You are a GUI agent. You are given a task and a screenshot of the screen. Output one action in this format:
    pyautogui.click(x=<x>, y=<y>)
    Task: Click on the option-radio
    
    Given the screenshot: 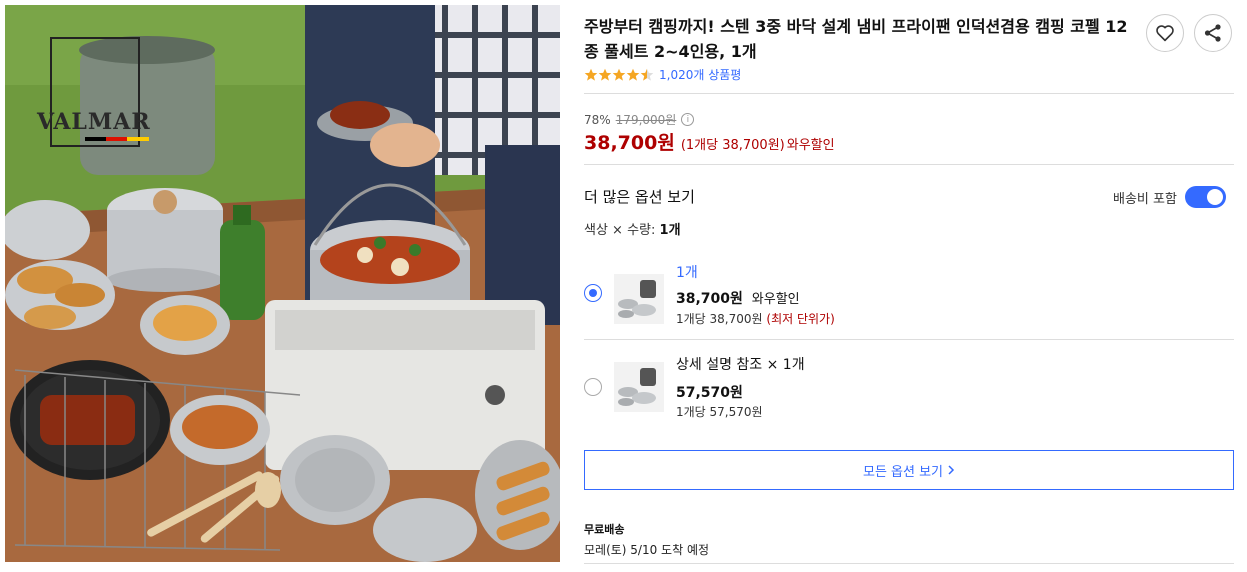 What is the action you would take?
    pyautogui.click(x=593, y=387)
    